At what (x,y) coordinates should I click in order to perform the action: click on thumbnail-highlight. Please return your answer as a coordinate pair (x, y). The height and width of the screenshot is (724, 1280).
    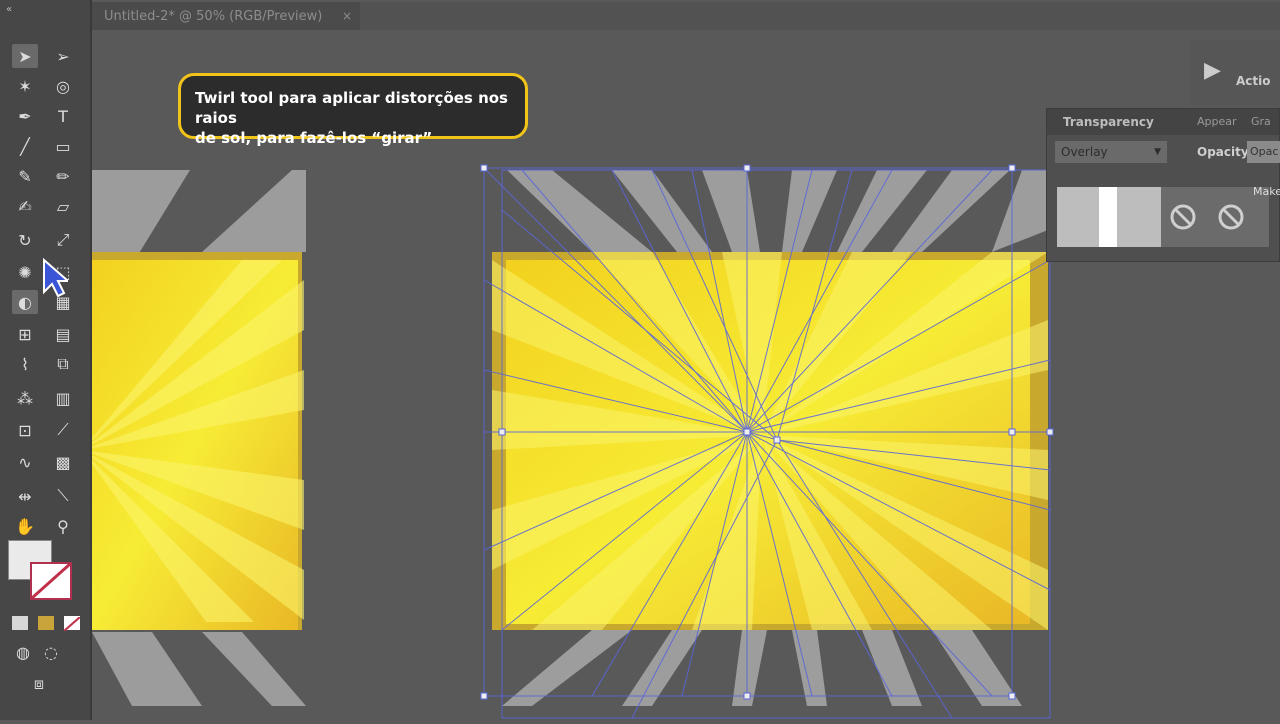
    Looking at the image, I should click on (1108, 217).